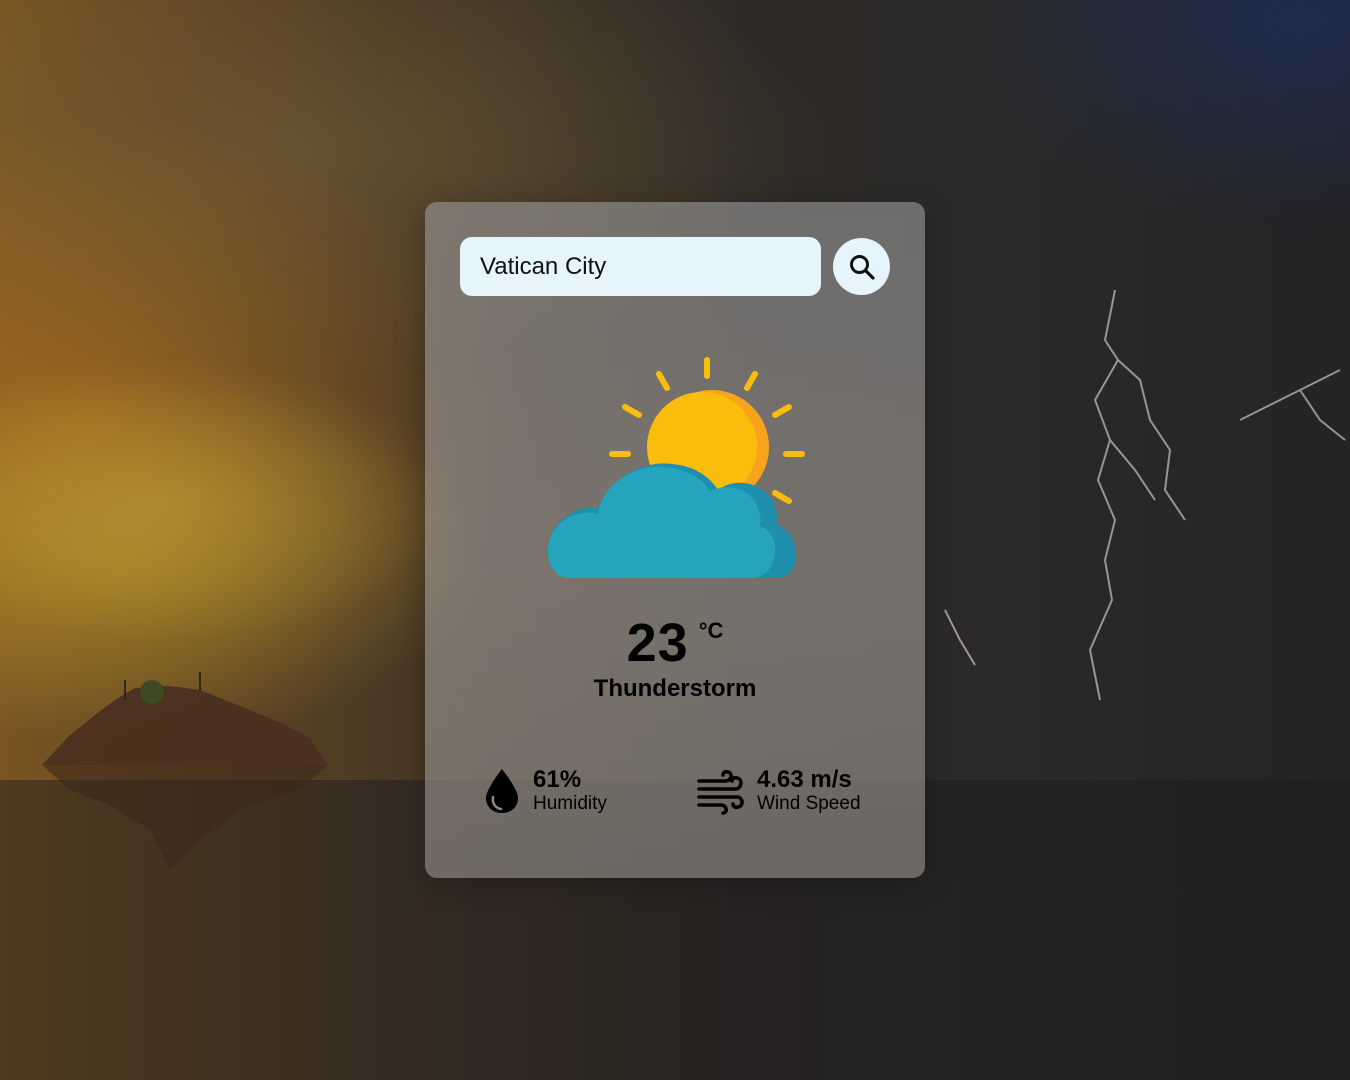 This screenshot has width=1350, height=1080. Describe the element at coordinates (640, 266) in the screenshot. I see `city-search-input` at that location.